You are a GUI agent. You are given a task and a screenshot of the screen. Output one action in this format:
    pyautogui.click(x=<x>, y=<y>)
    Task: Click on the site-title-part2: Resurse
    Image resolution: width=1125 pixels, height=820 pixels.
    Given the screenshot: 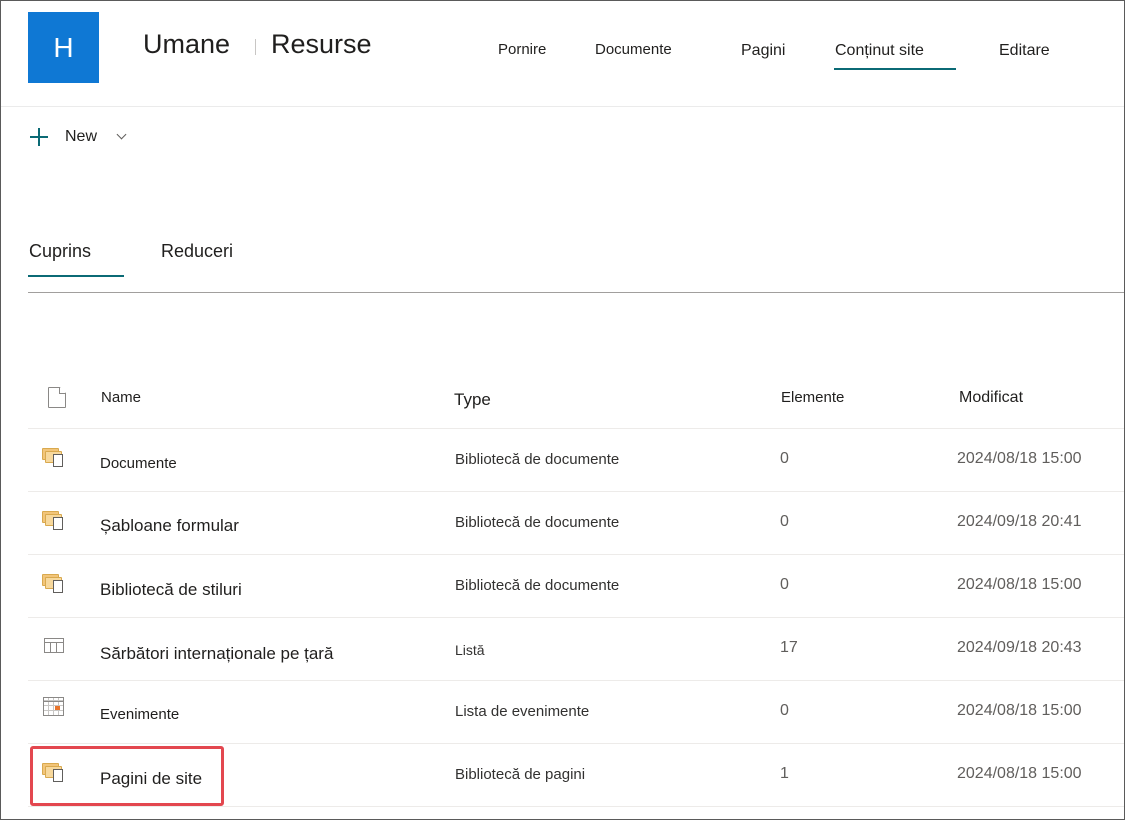 What is the action you would take?
    pyautogui.click(x=321, y=44)
    